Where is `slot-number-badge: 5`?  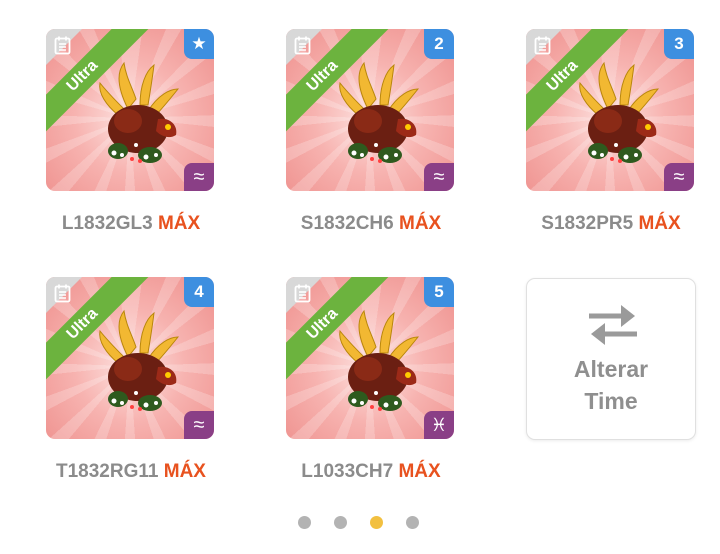
slot-number-badge: 5 is located at coordinates (439, 292).